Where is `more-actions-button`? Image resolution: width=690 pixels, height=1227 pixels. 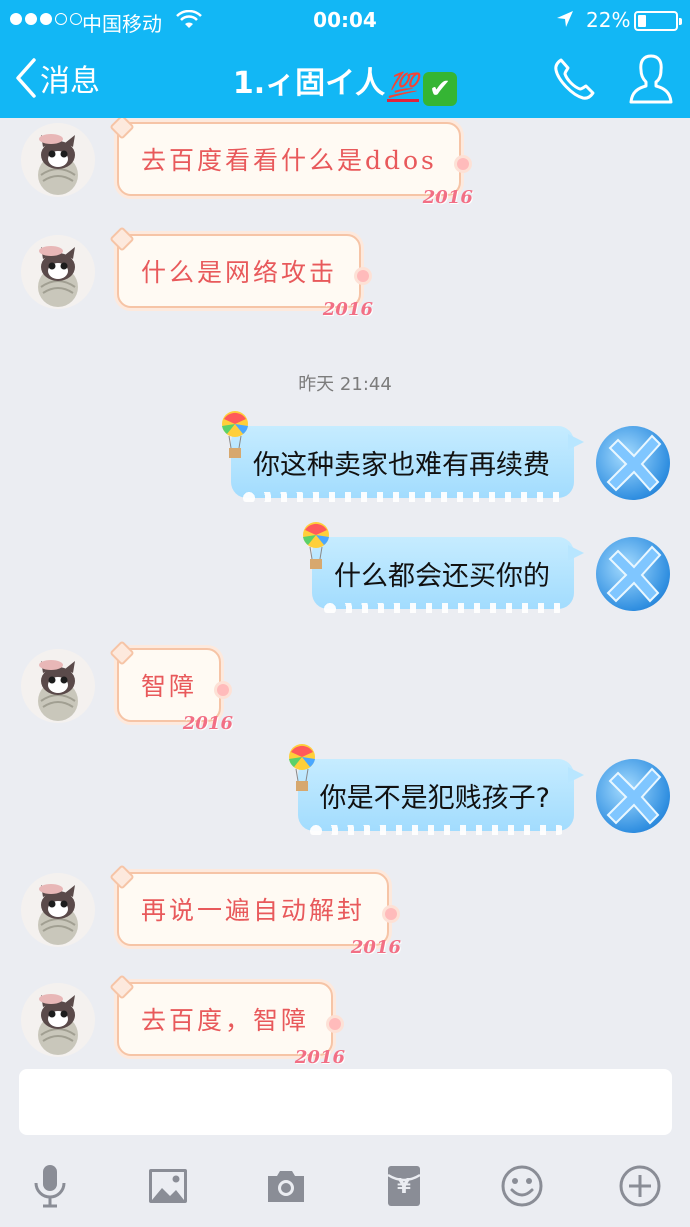 more-actions-button is located at coordinates (640, 1186).